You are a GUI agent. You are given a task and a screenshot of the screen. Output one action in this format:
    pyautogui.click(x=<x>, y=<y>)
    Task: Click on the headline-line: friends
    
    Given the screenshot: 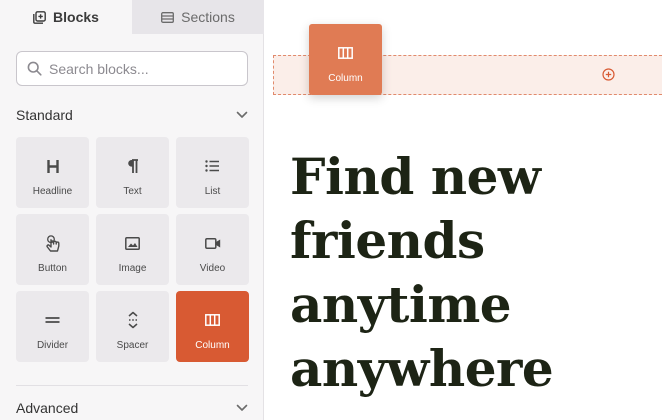 What is the action you would take?
    pyautogui.click(x=387, y=240)
    